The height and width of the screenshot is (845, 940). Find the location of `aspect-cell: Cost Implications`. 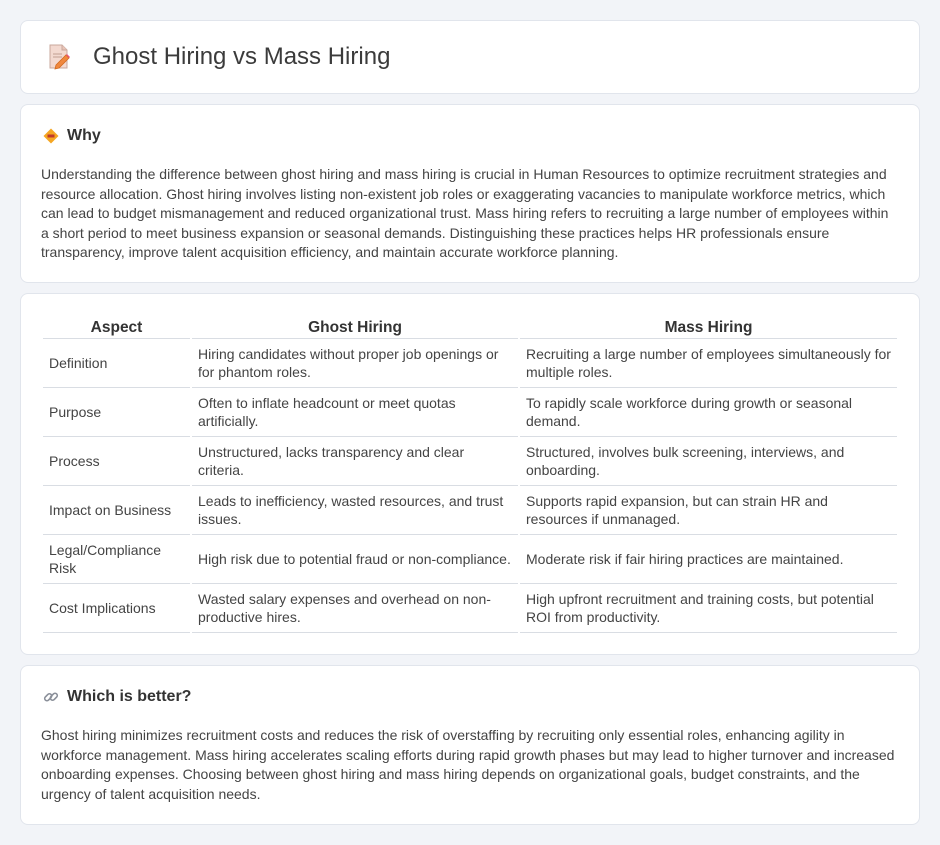

aspect-cell: Cost Implications is located at coordinates (116, 608).